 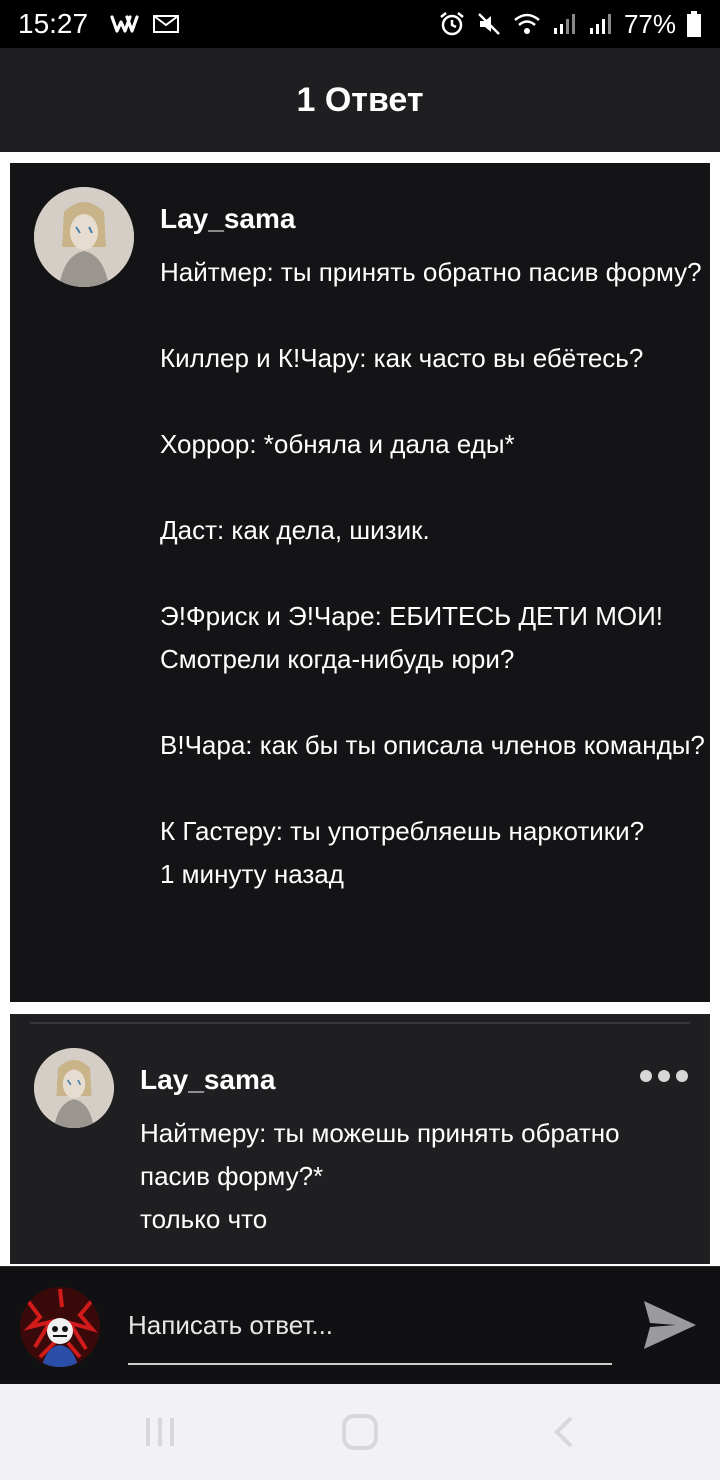 I want to click on back-icon, so click(x=565, y=1432).